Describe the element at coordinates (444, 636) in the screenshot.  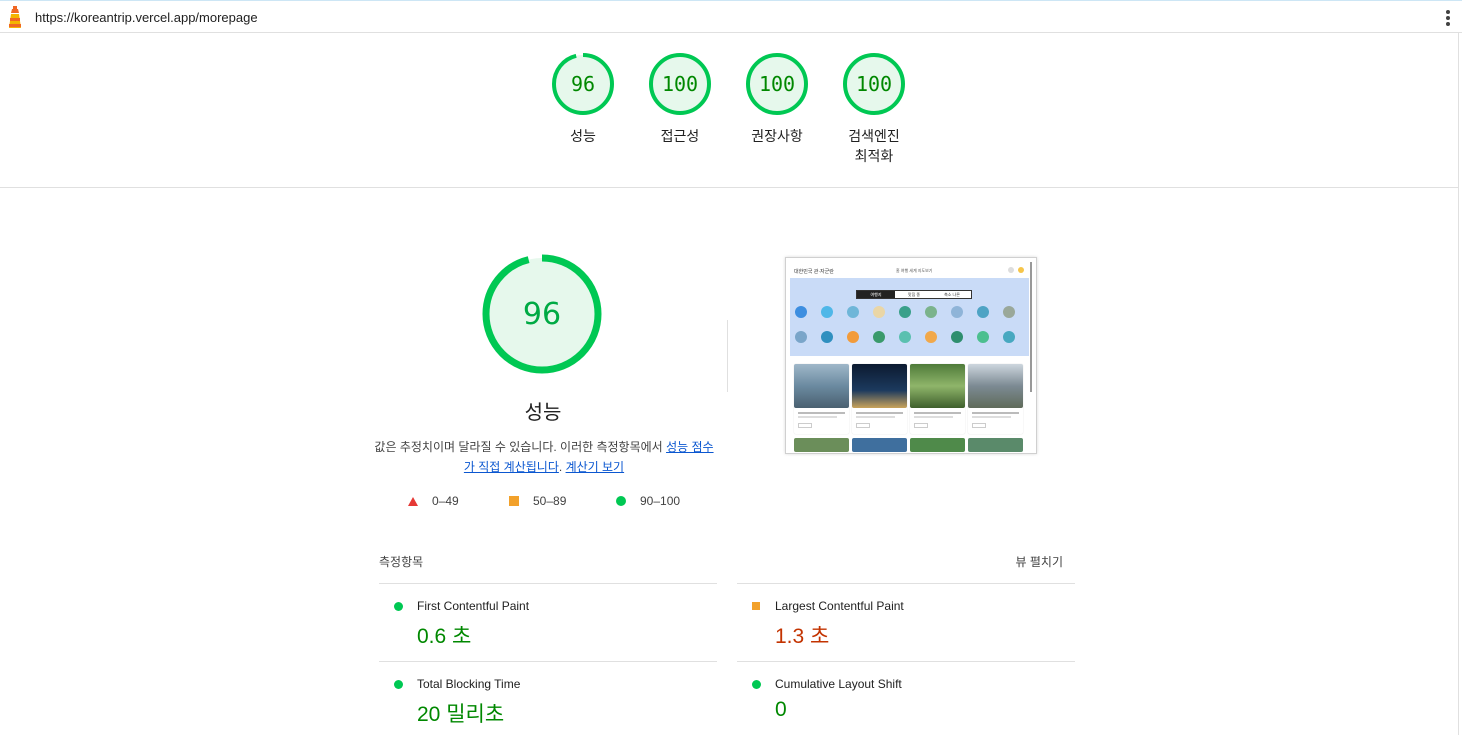
I see `metric-fcp-value: 0.6 초` at that location.